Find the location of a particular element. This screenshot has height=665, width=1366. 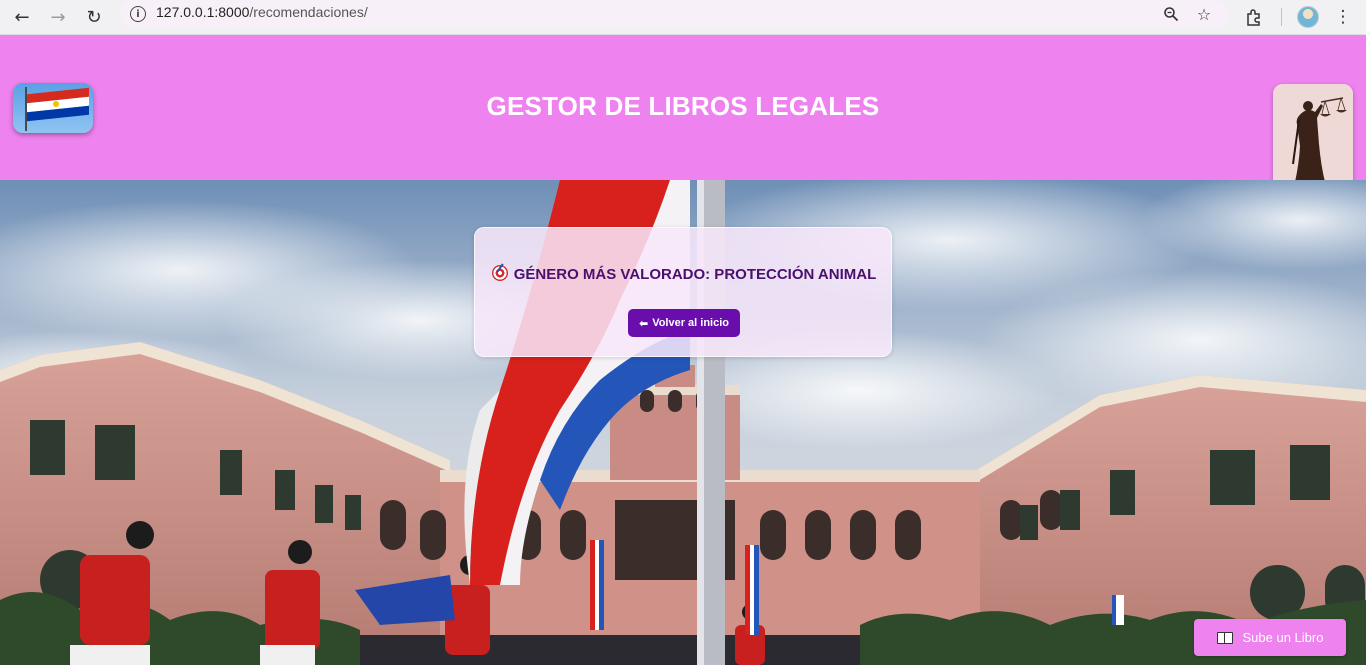

back-to-home-button: ⬅ Volver al inicio is located at coordinates (684, 323).